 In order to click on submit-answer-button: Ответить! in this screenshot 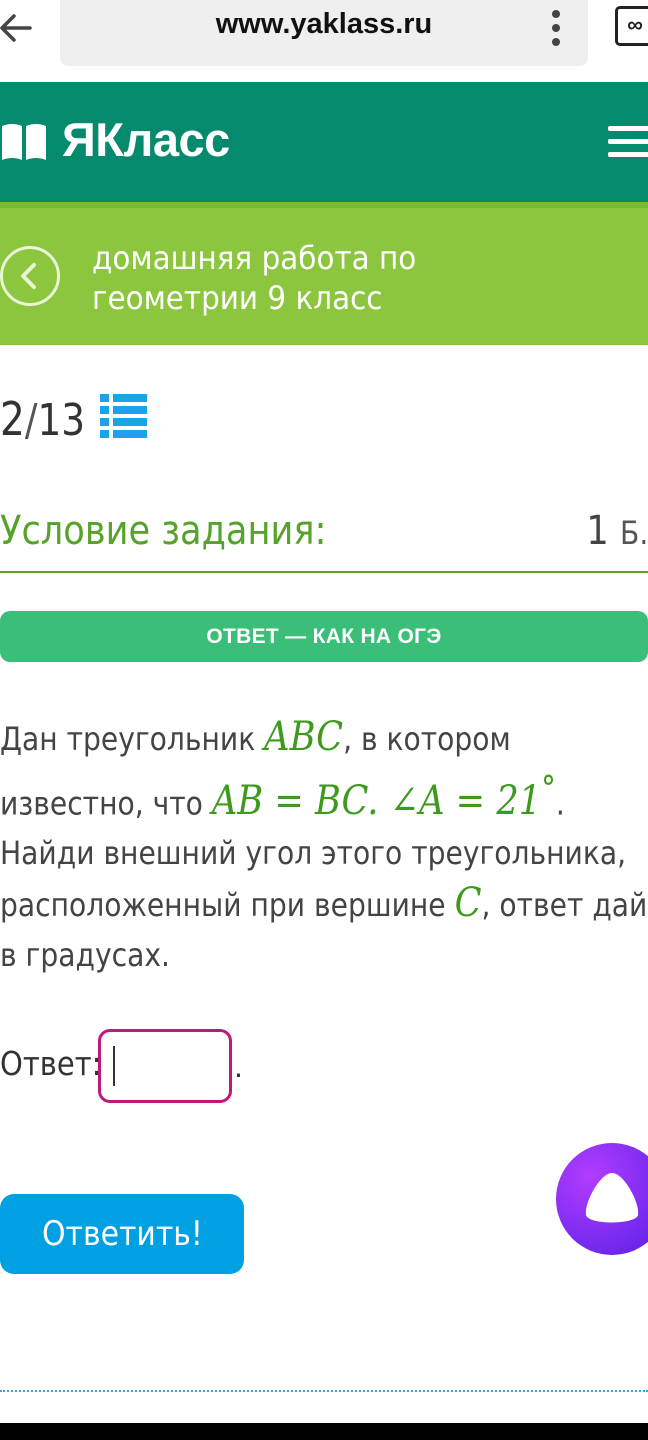, I will do `click(122, 1234)`.